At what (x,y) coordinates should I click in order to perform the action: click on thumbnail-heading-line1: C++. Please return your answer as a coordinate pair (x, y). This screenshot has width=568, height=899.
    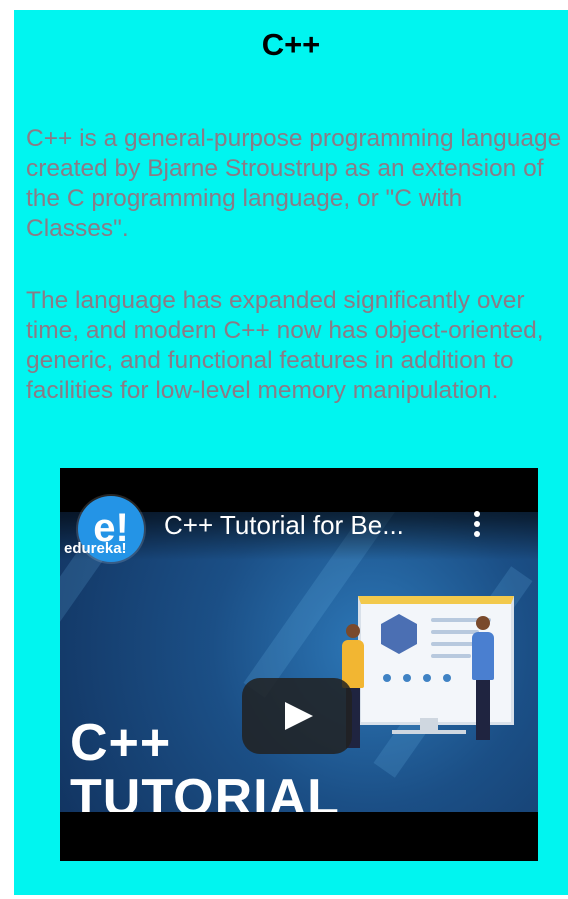
    Looking at the image, I should click on (121, 743).